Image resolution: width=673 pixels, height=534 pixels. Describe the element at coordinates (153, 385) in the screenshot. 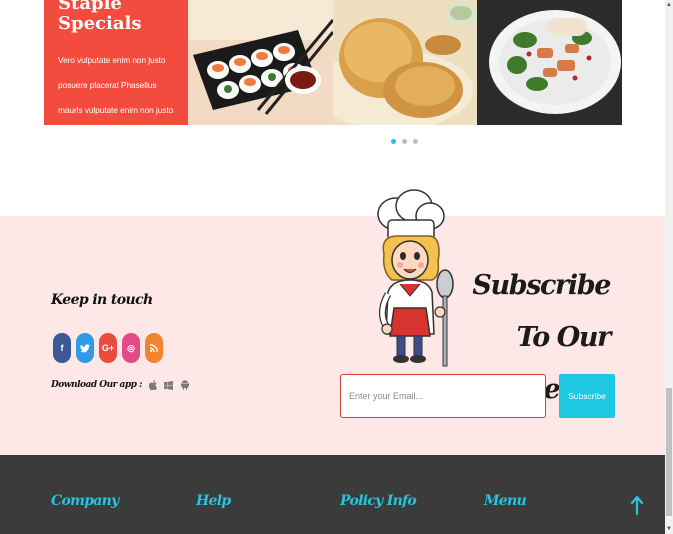

I see `apple-icon` at that location.